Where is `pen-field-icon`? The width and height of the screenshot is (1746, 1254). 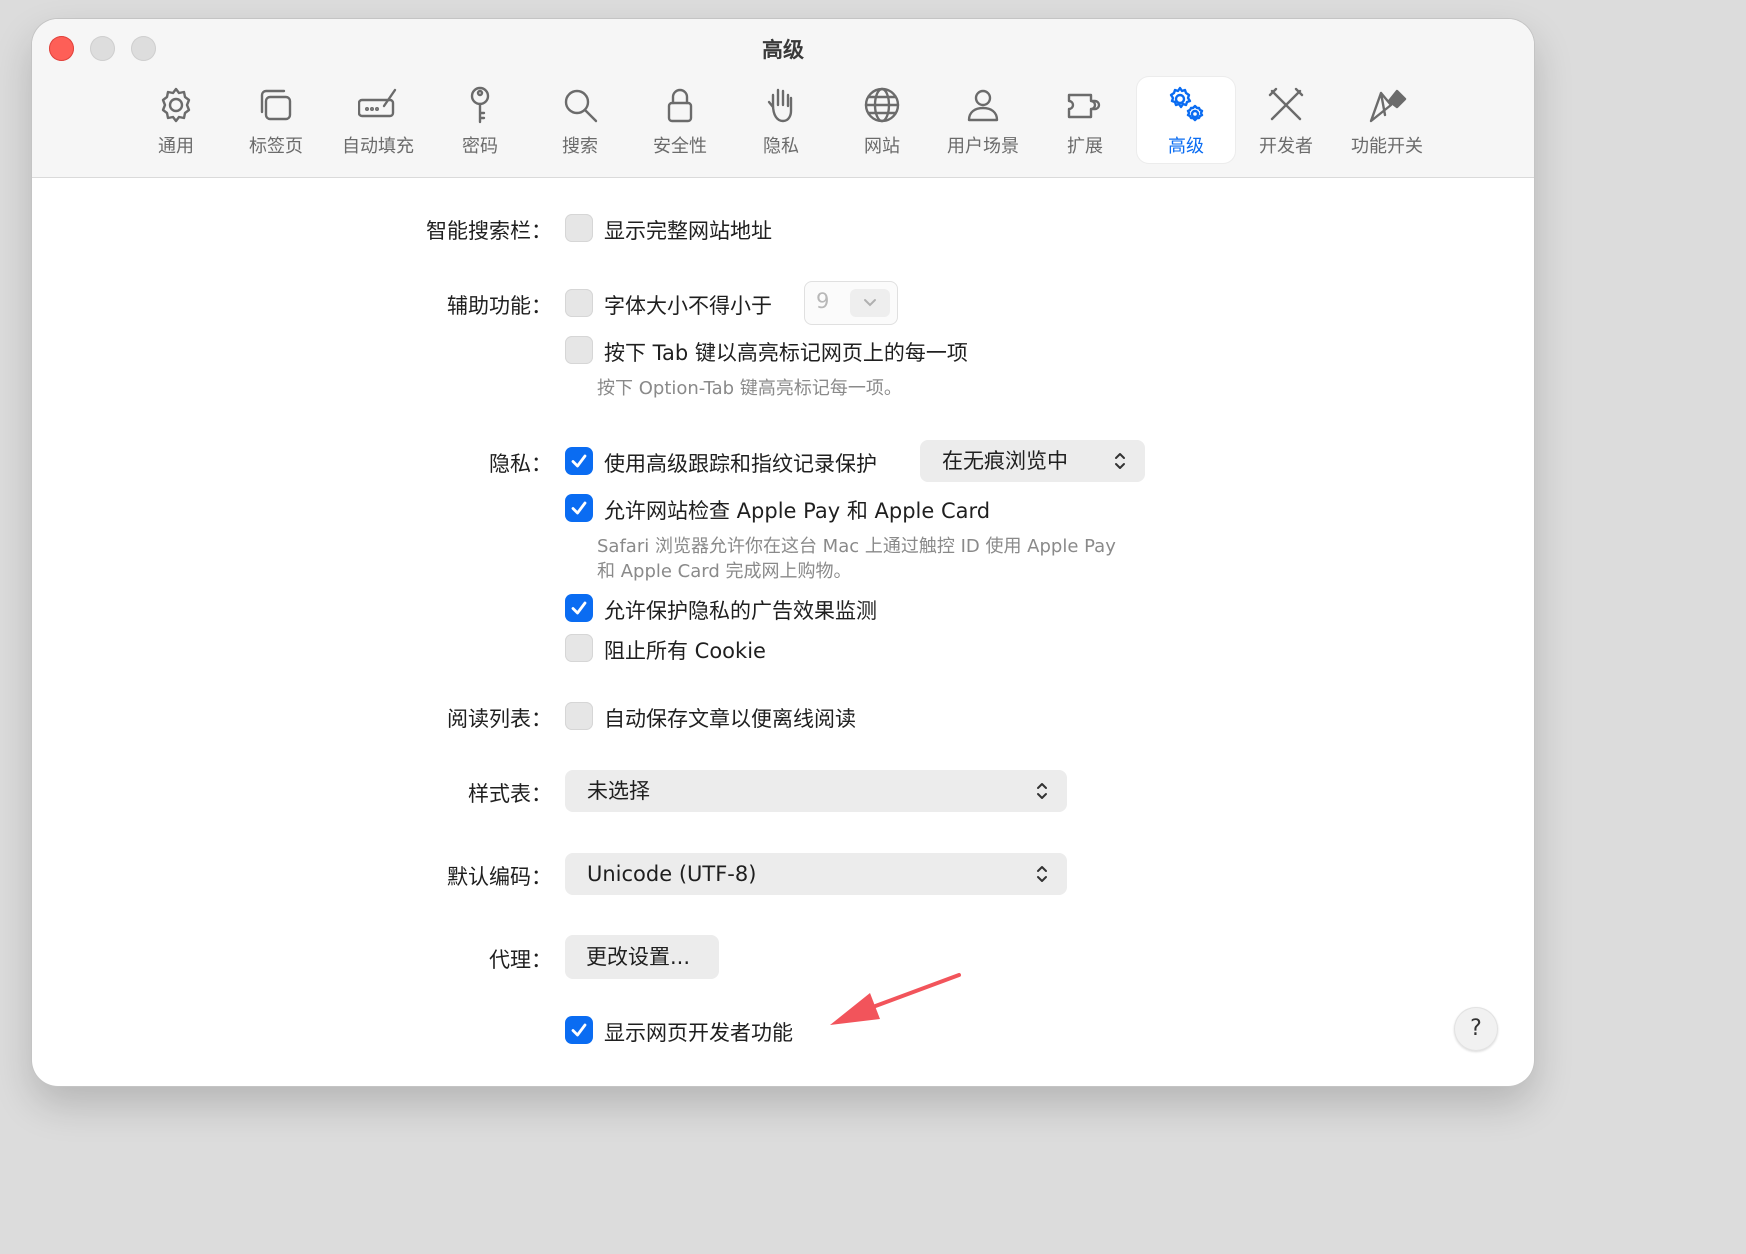 pen-field-icon is located at coordinates (377, 105).